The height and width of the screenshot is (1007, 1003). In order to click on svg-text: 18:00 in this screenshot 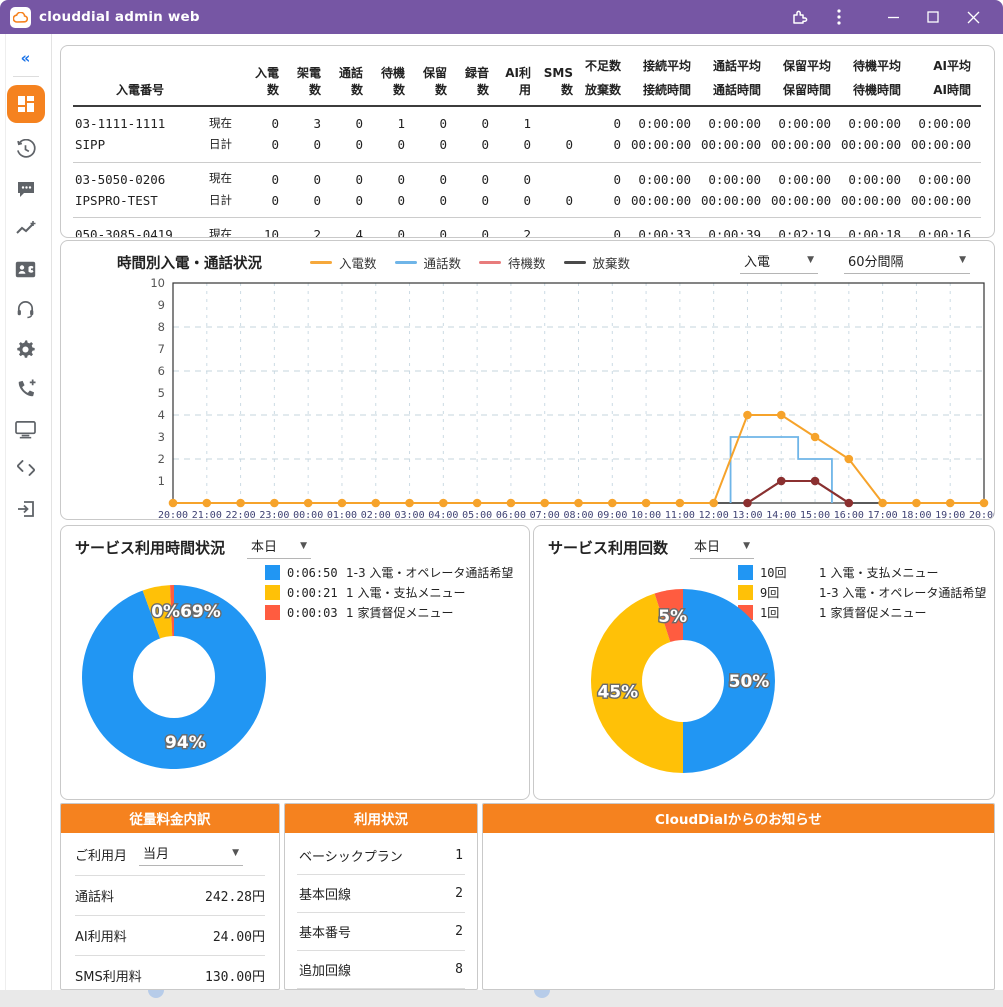, I will do `click(916, 514)`.